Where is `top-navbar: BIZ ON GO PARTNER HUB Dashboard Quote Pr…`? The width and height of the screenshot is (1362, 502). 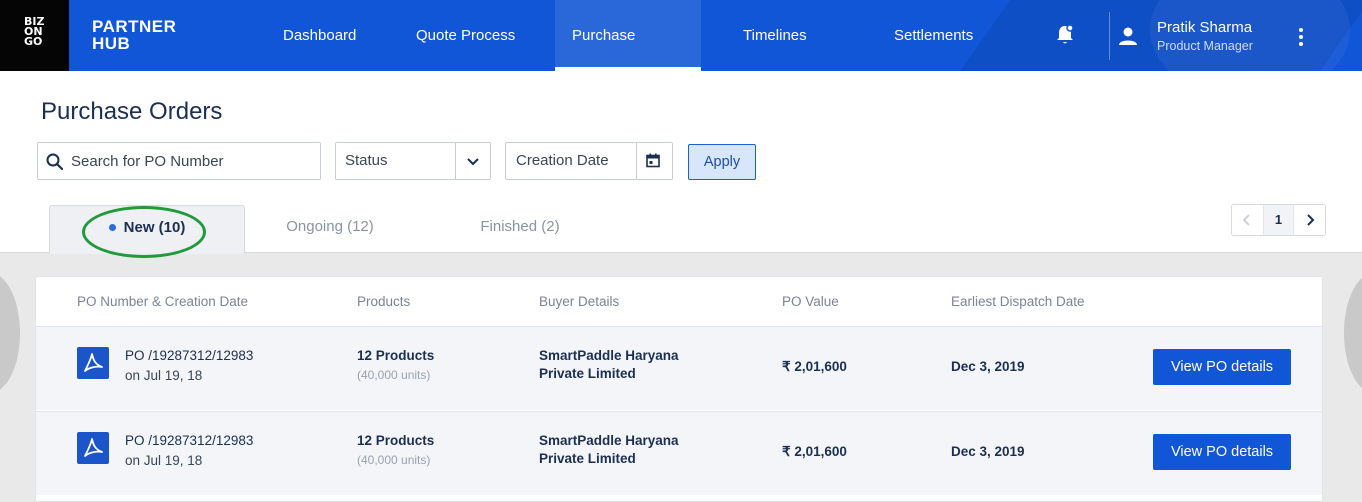
top-navbar: BIZ ON GO PARTNER HUB Dashboard Quote Pr… is located at coordinates (681, 35).